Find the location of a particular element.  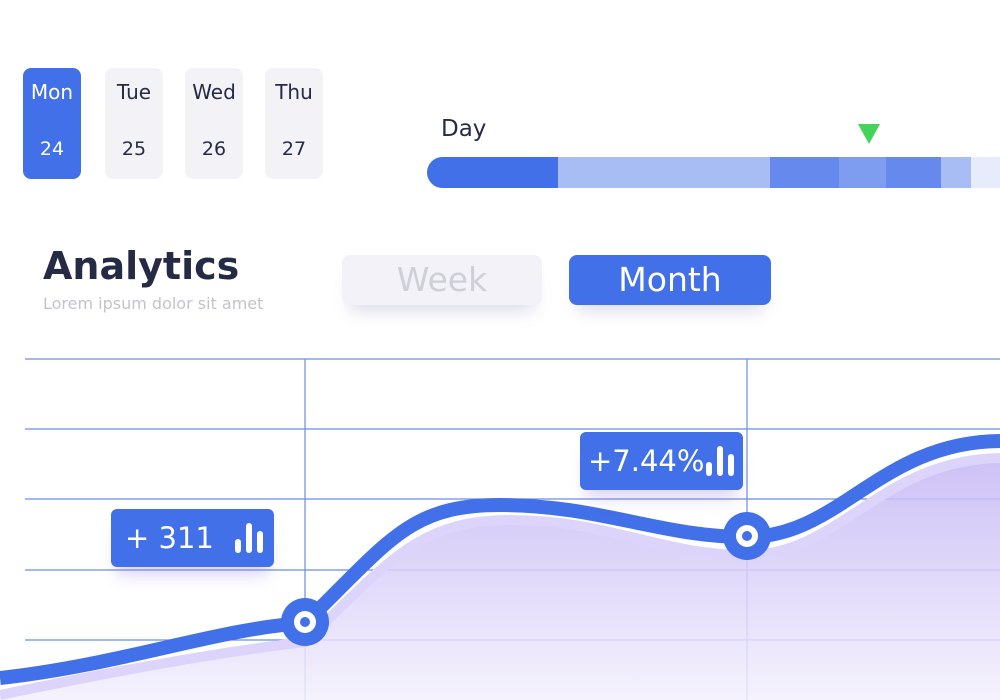

stat-badge-percent: +7.44% is located at coordinates (661, 461).